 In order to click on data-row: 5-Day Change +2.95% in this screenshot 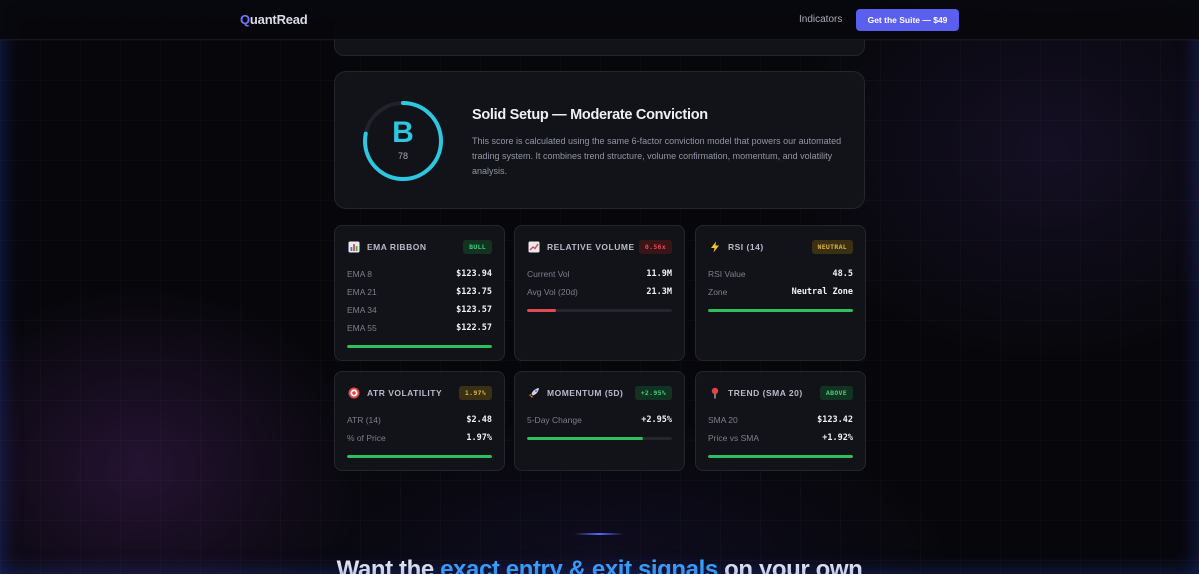, I will do `click(599, 421)`.